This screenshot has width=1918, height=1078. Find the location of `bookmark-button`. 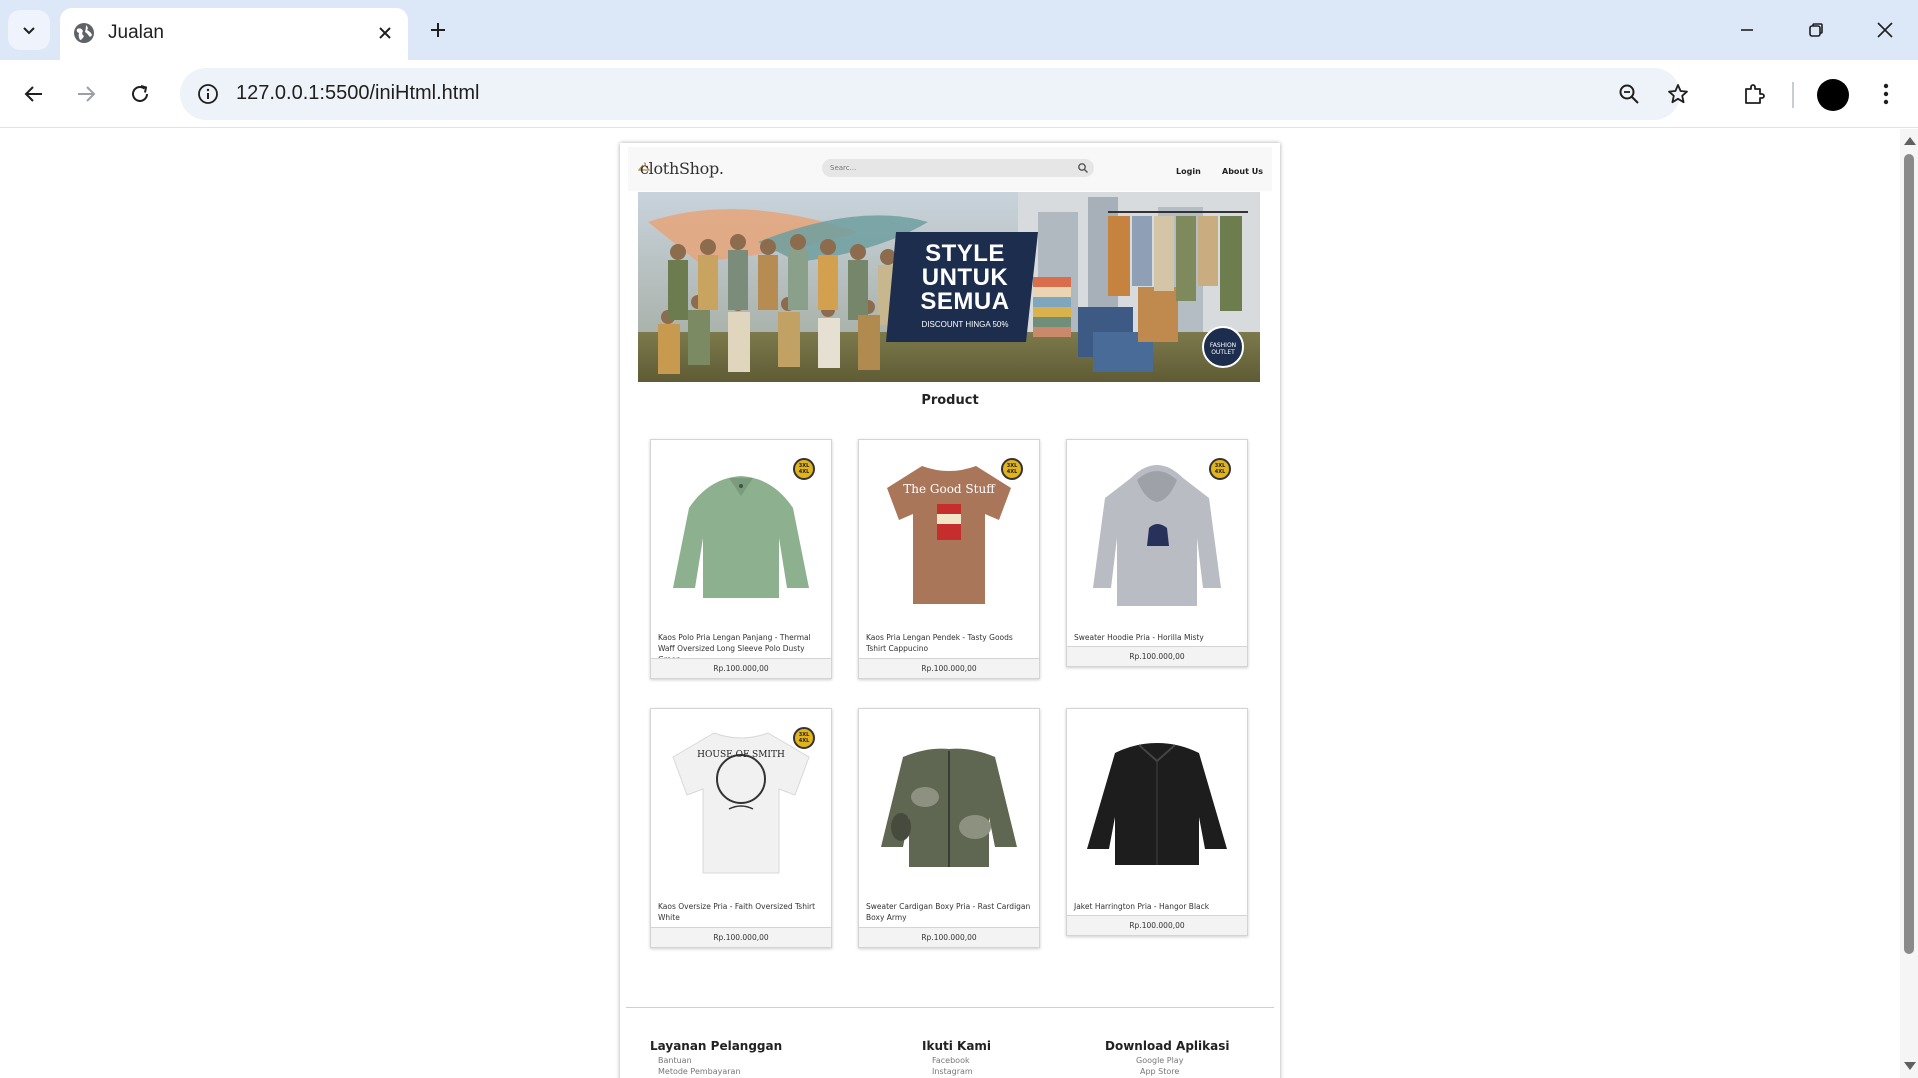

bookmark-button is located at coordinates (1678, 94).